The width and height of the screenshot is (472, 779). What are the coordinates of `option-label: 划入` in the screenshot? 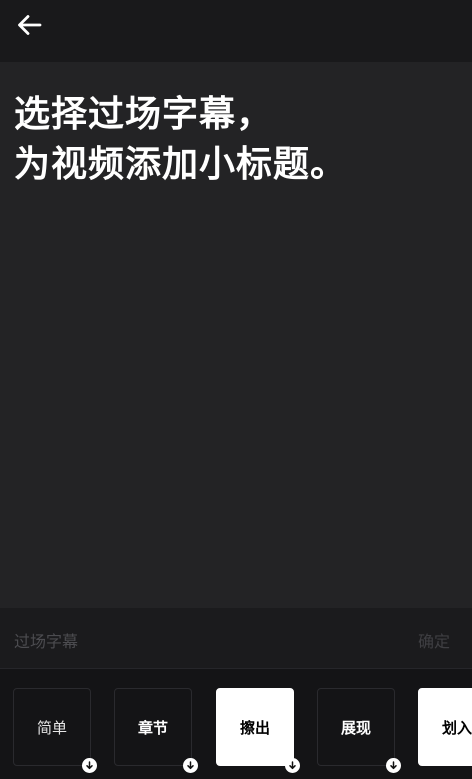 It's located at (456, 727).